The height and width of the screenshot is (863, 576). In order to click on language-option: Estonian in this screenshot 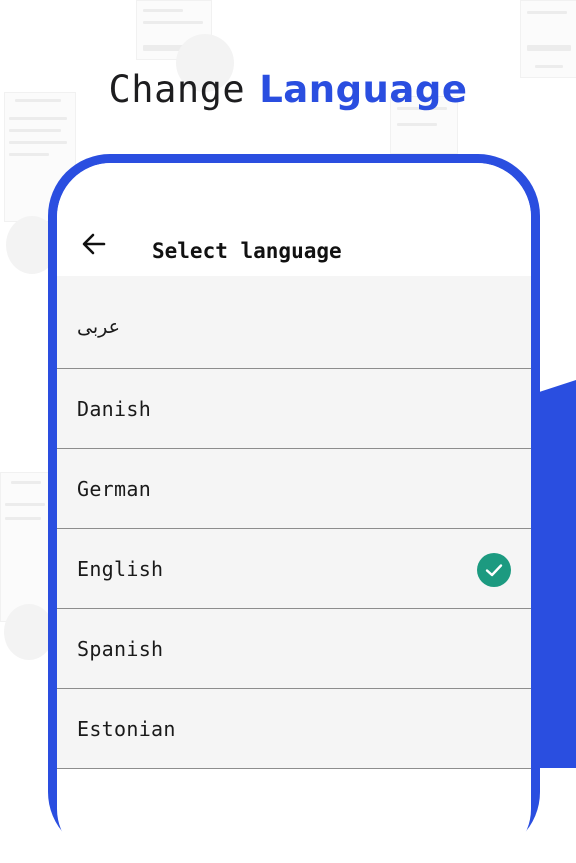, I will do `click(294, 729)`.